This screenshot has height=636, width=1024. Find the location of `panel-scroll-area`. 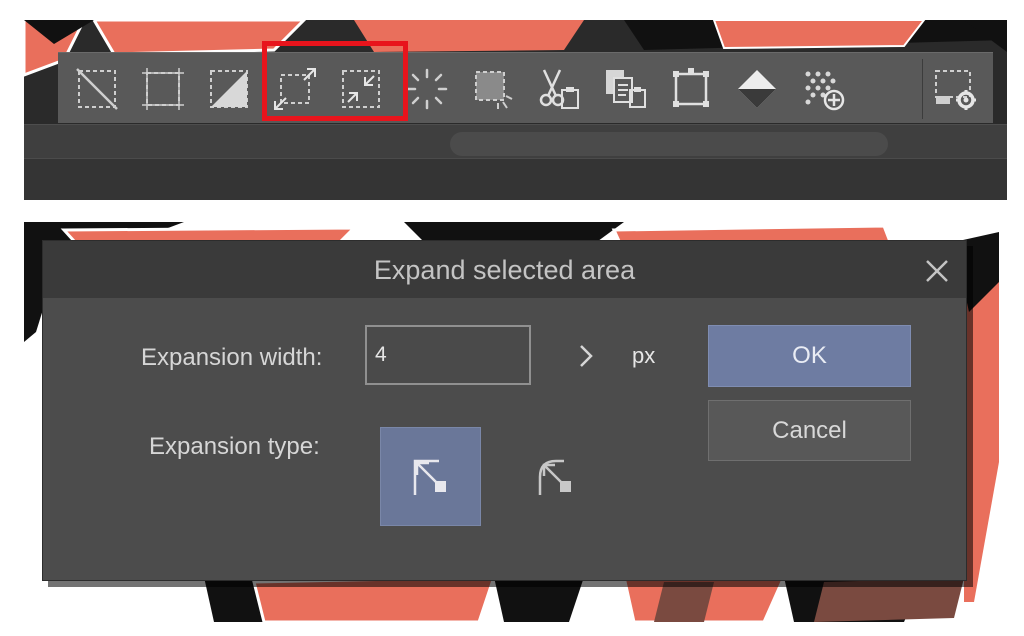

panel-scroll-area is located at coordinates (515, 141).